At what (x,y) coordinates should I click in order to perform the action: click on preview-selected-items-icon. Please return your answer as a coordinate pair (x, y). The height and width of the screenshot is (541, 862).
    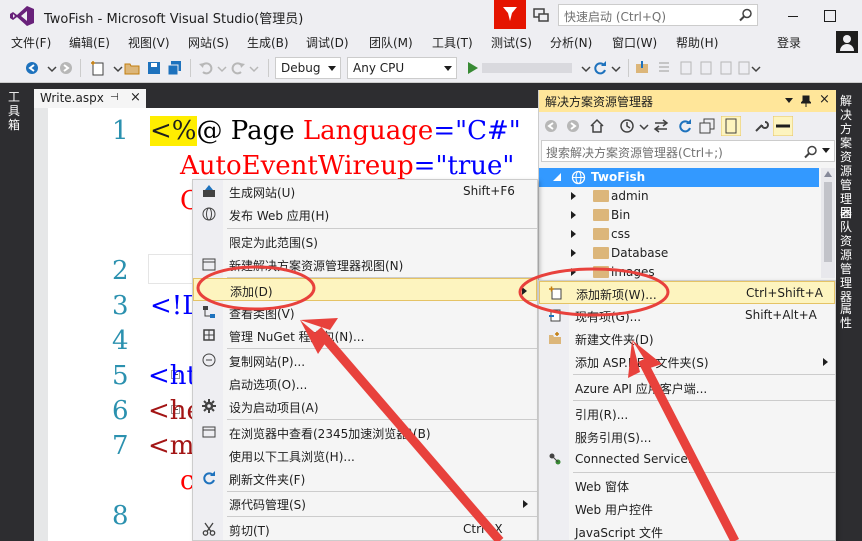
    Looking at the image, I should click on (783, 126).